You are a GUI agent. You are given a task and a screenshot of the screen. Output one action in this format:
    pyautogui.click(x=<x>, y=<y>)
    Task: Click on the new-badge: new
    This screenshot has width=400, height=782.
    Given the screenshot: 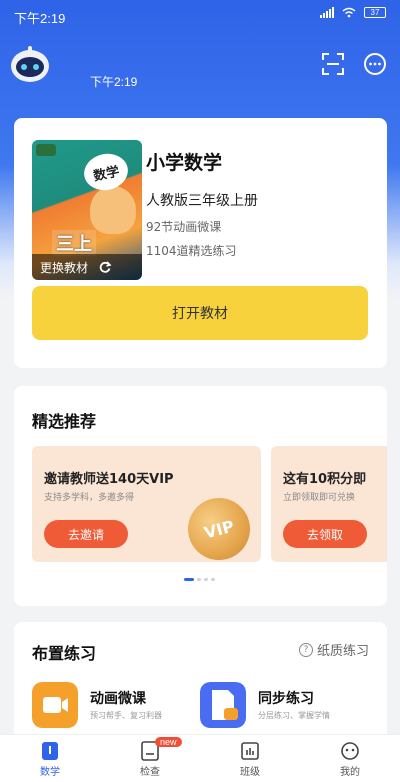 What is the action you would take?
    pyautogui.click(x=168, y=742)
    